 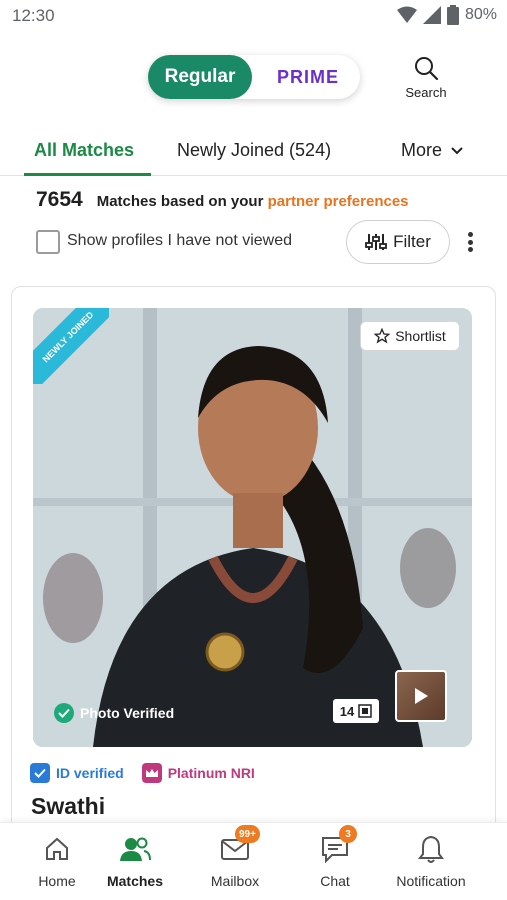 What do you see at coordinates (254, 150) in the screenshot?
I see `tab-newly-joined: Newly Joined (524)` at bounding box center [254, 150].